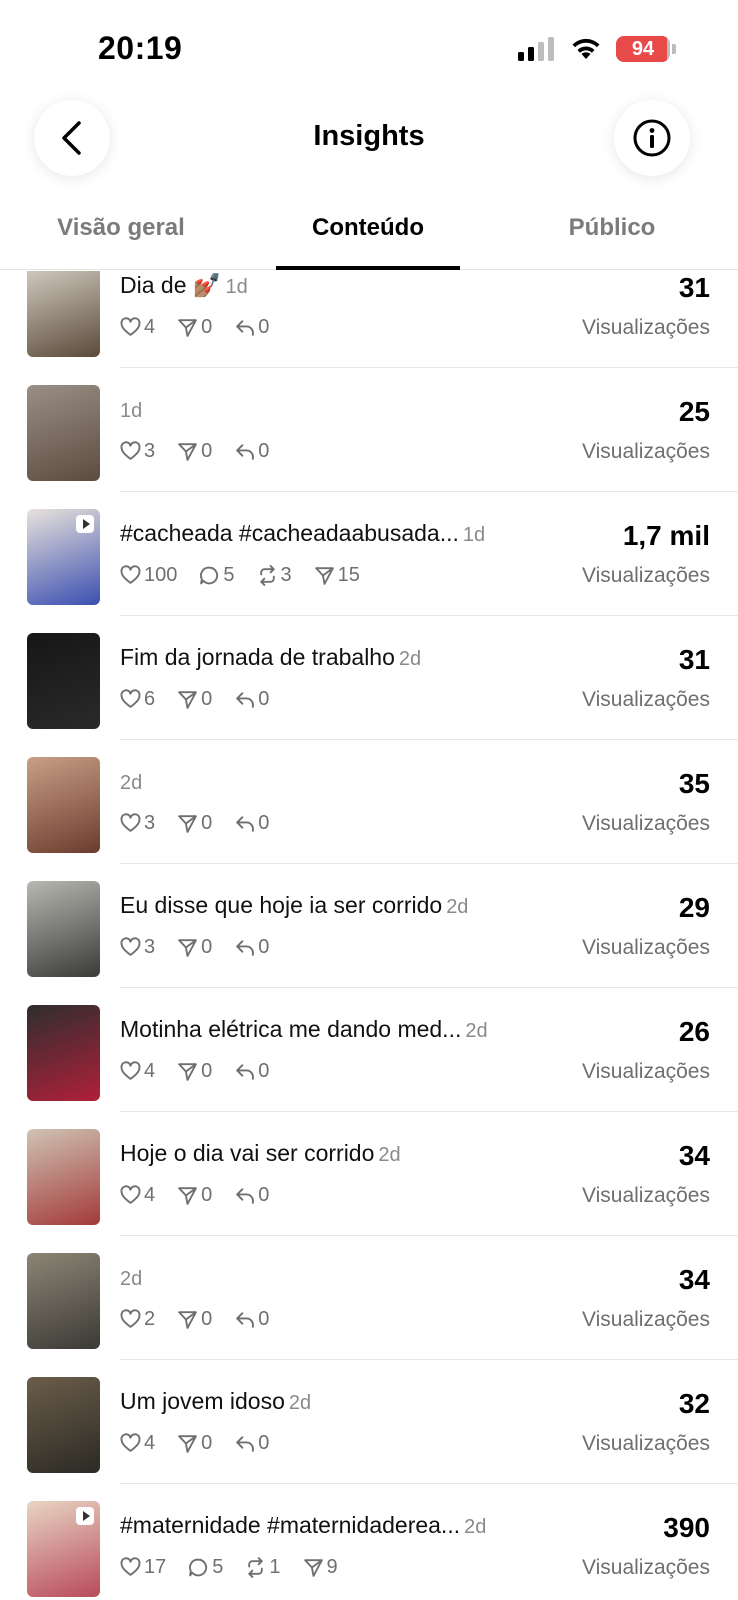 This screenshot has width=738, height=1600. I want to click on views-count: 25, so click(694, 411).